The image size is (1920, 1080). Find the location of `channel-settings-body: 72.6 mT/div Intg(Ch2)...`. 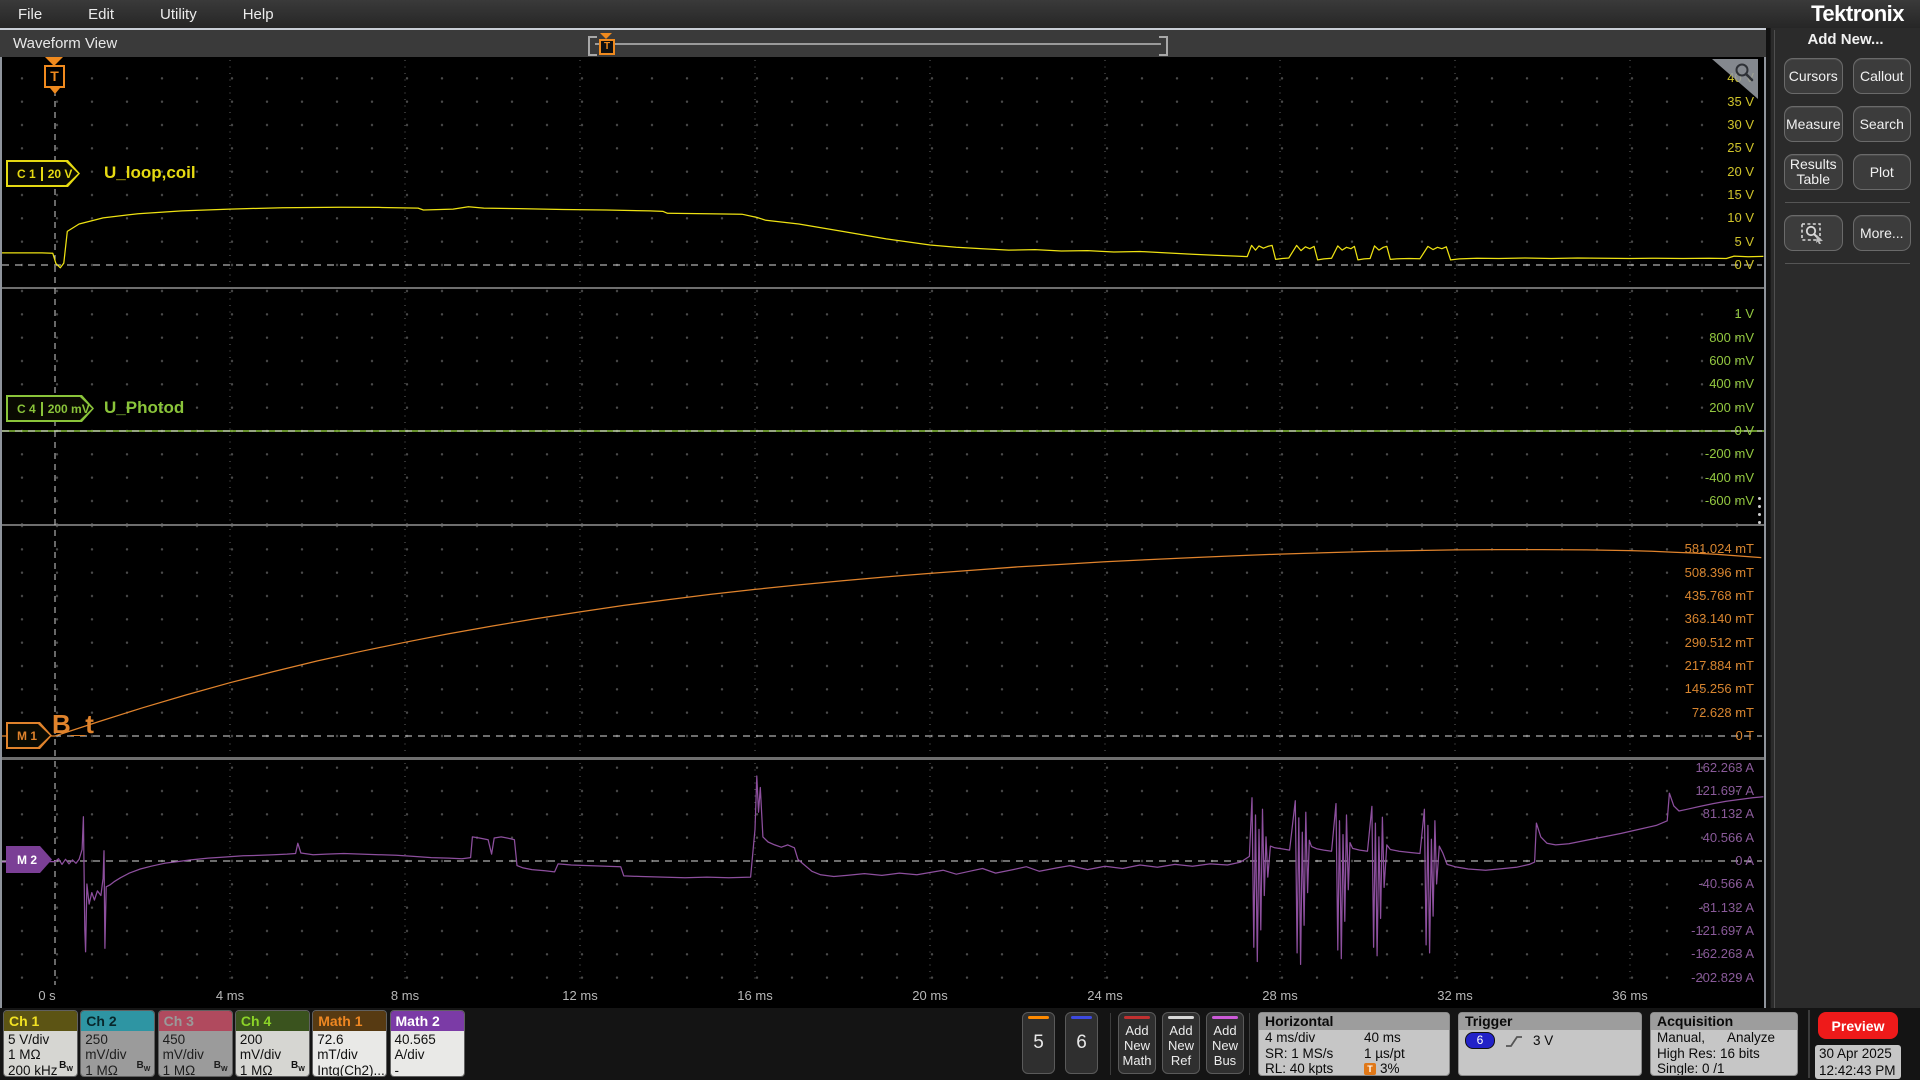

channel-settings-body: 72.6 mT/div Intg(Ch2)... is located at coordinates (350, 1053).